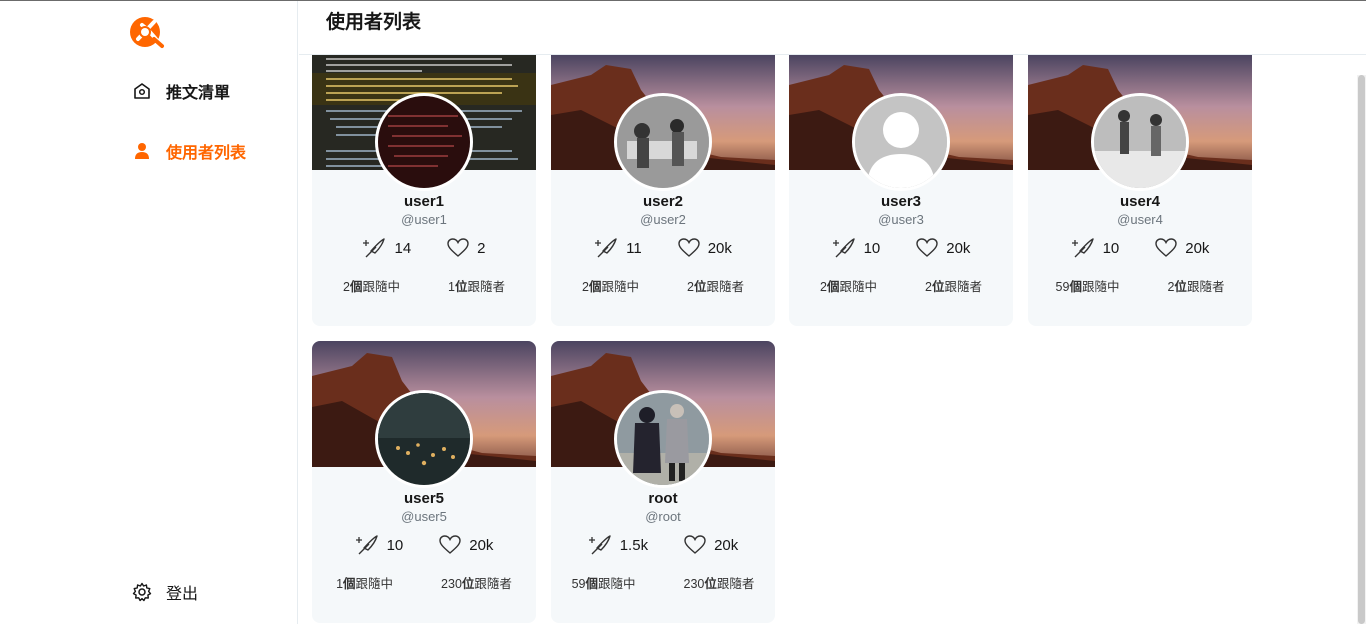  I want to click on follow-info: 59個跟隨中 230位跟隨者, so click(663, 582).